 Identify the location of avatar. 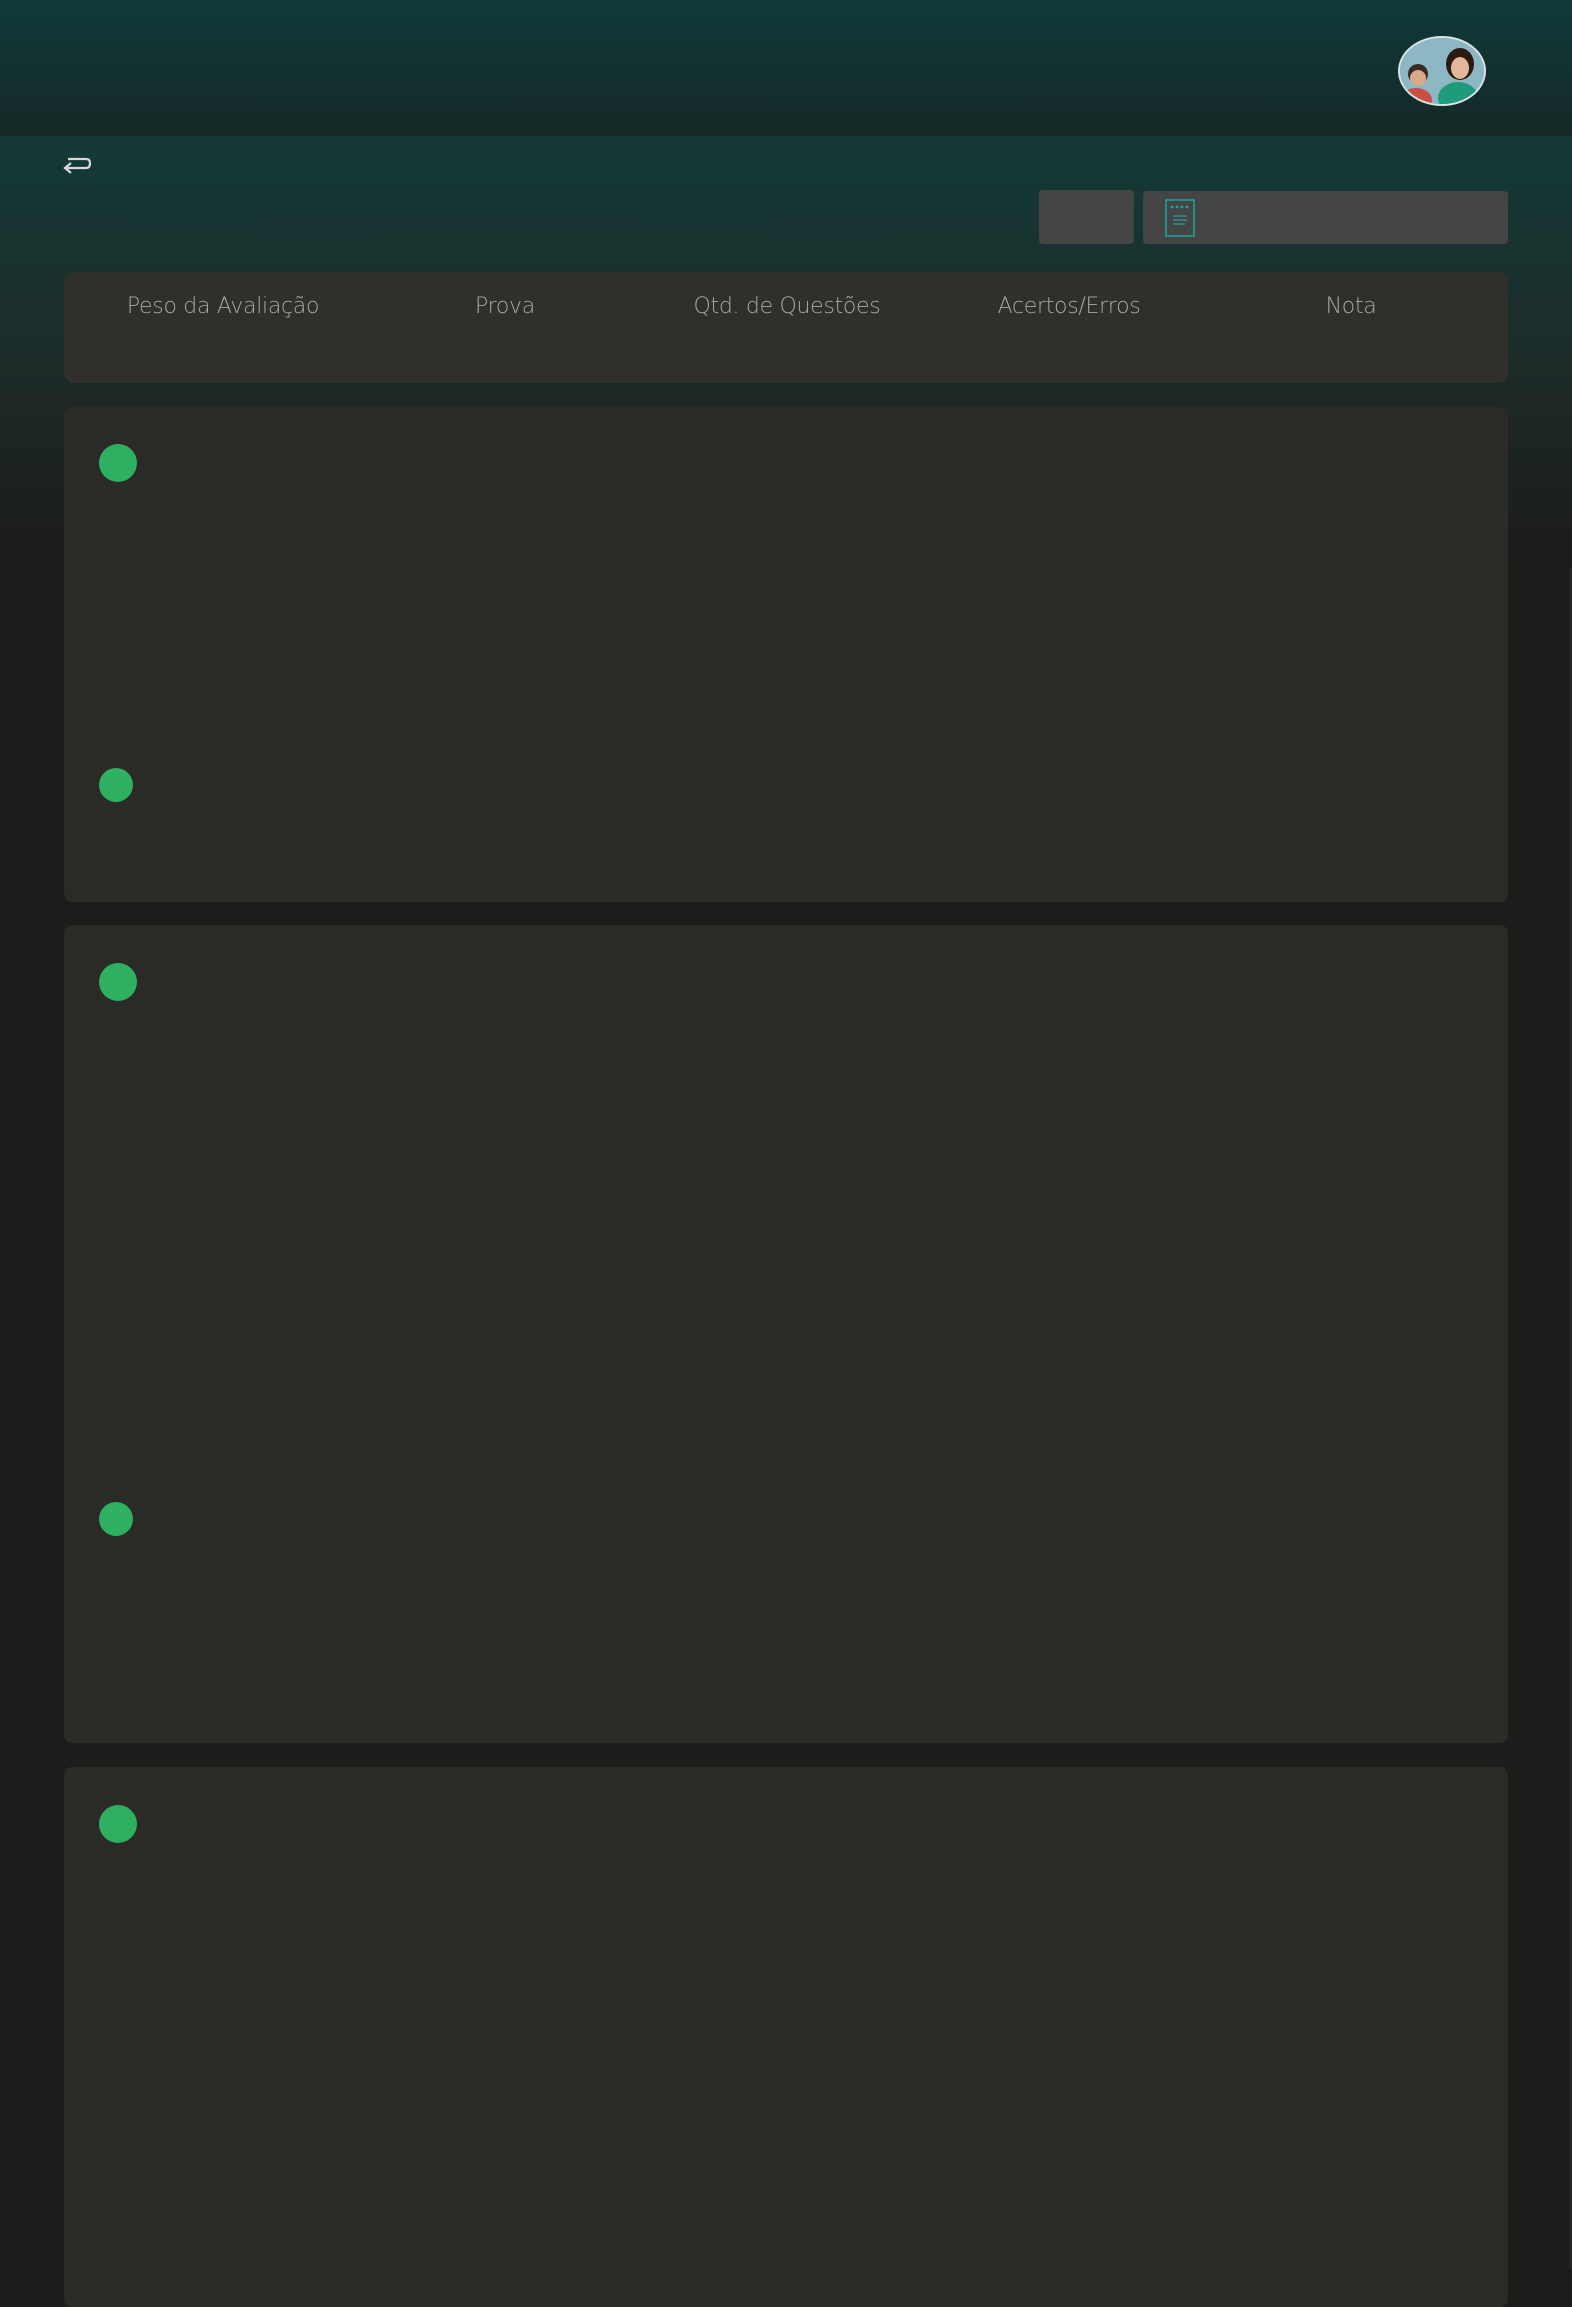
(1442, 71).